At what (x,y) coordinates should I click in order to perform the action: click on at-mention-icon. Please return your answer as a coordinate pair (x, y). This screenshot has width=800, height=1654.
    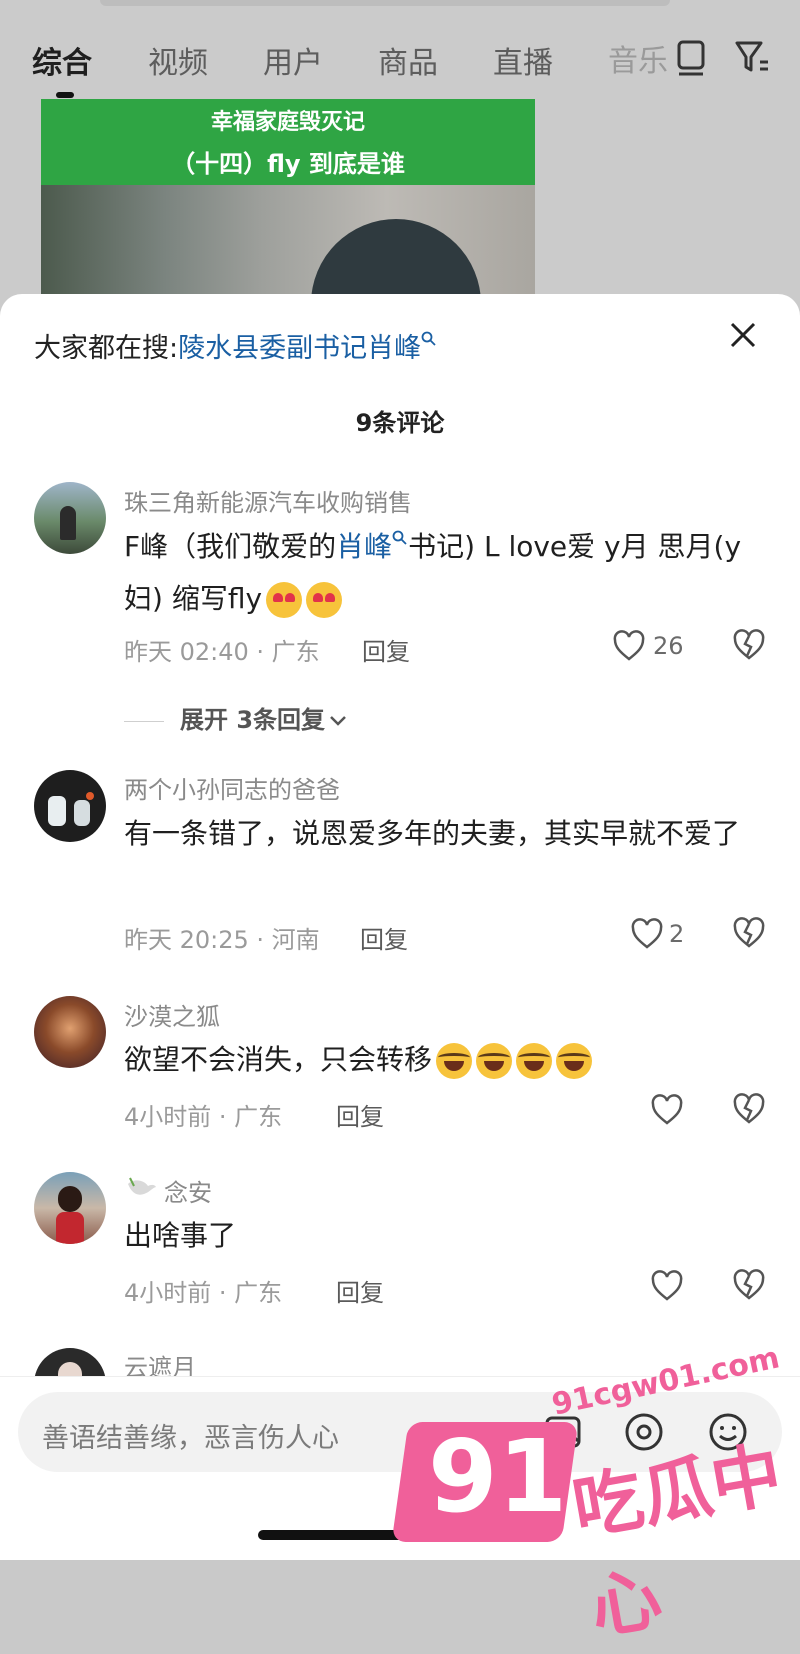
    Looking at the image, I should click on (644, 1432).